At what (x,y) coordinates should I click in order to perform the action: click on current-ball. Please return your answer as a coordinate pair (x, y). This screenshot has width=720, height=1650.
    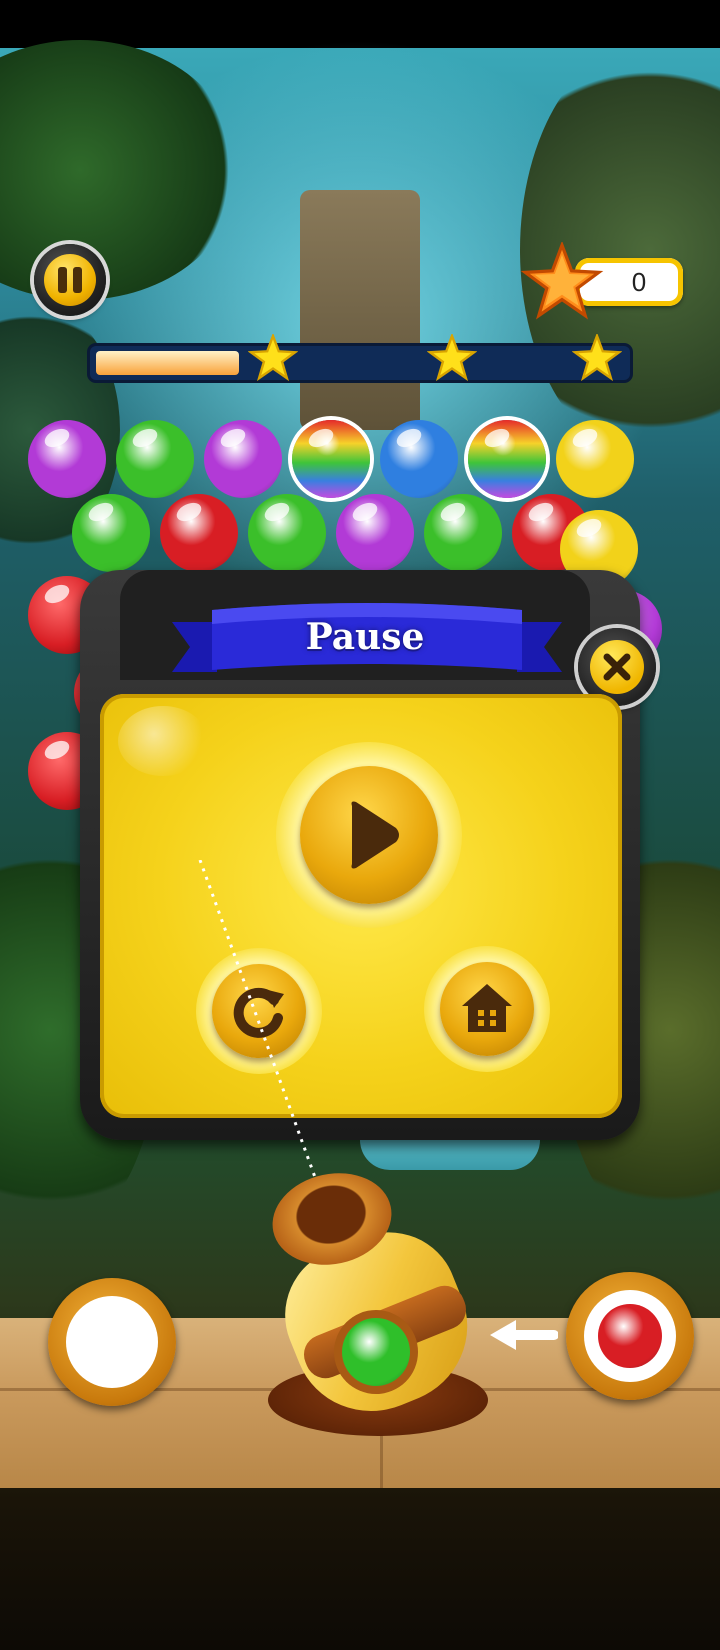
    Looking at the image, I should click on (376, 1352).